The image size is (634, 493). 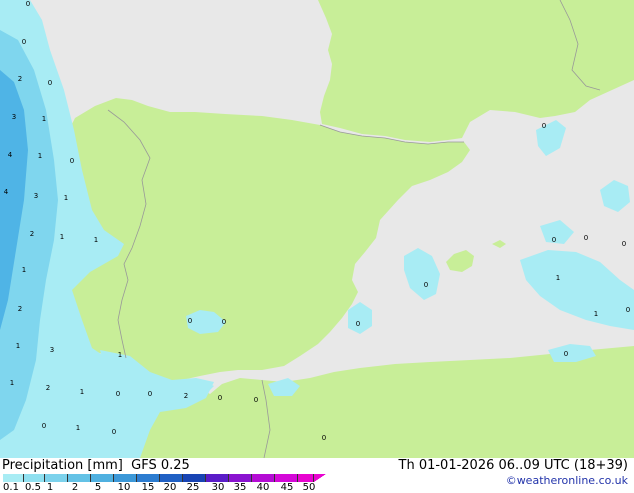 I want to click on legend-tick-label: 45, so click(x=287, y=487).